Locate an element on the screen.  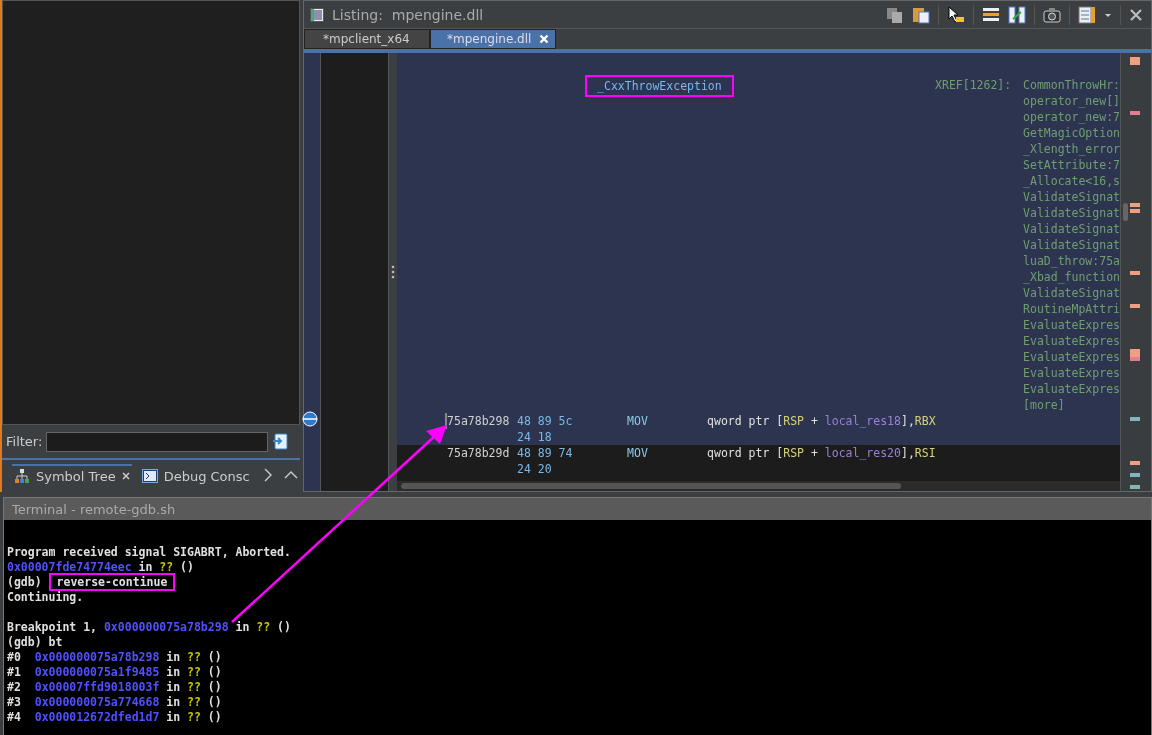
terminal-text: #4 is located at coordinates (14, 717).